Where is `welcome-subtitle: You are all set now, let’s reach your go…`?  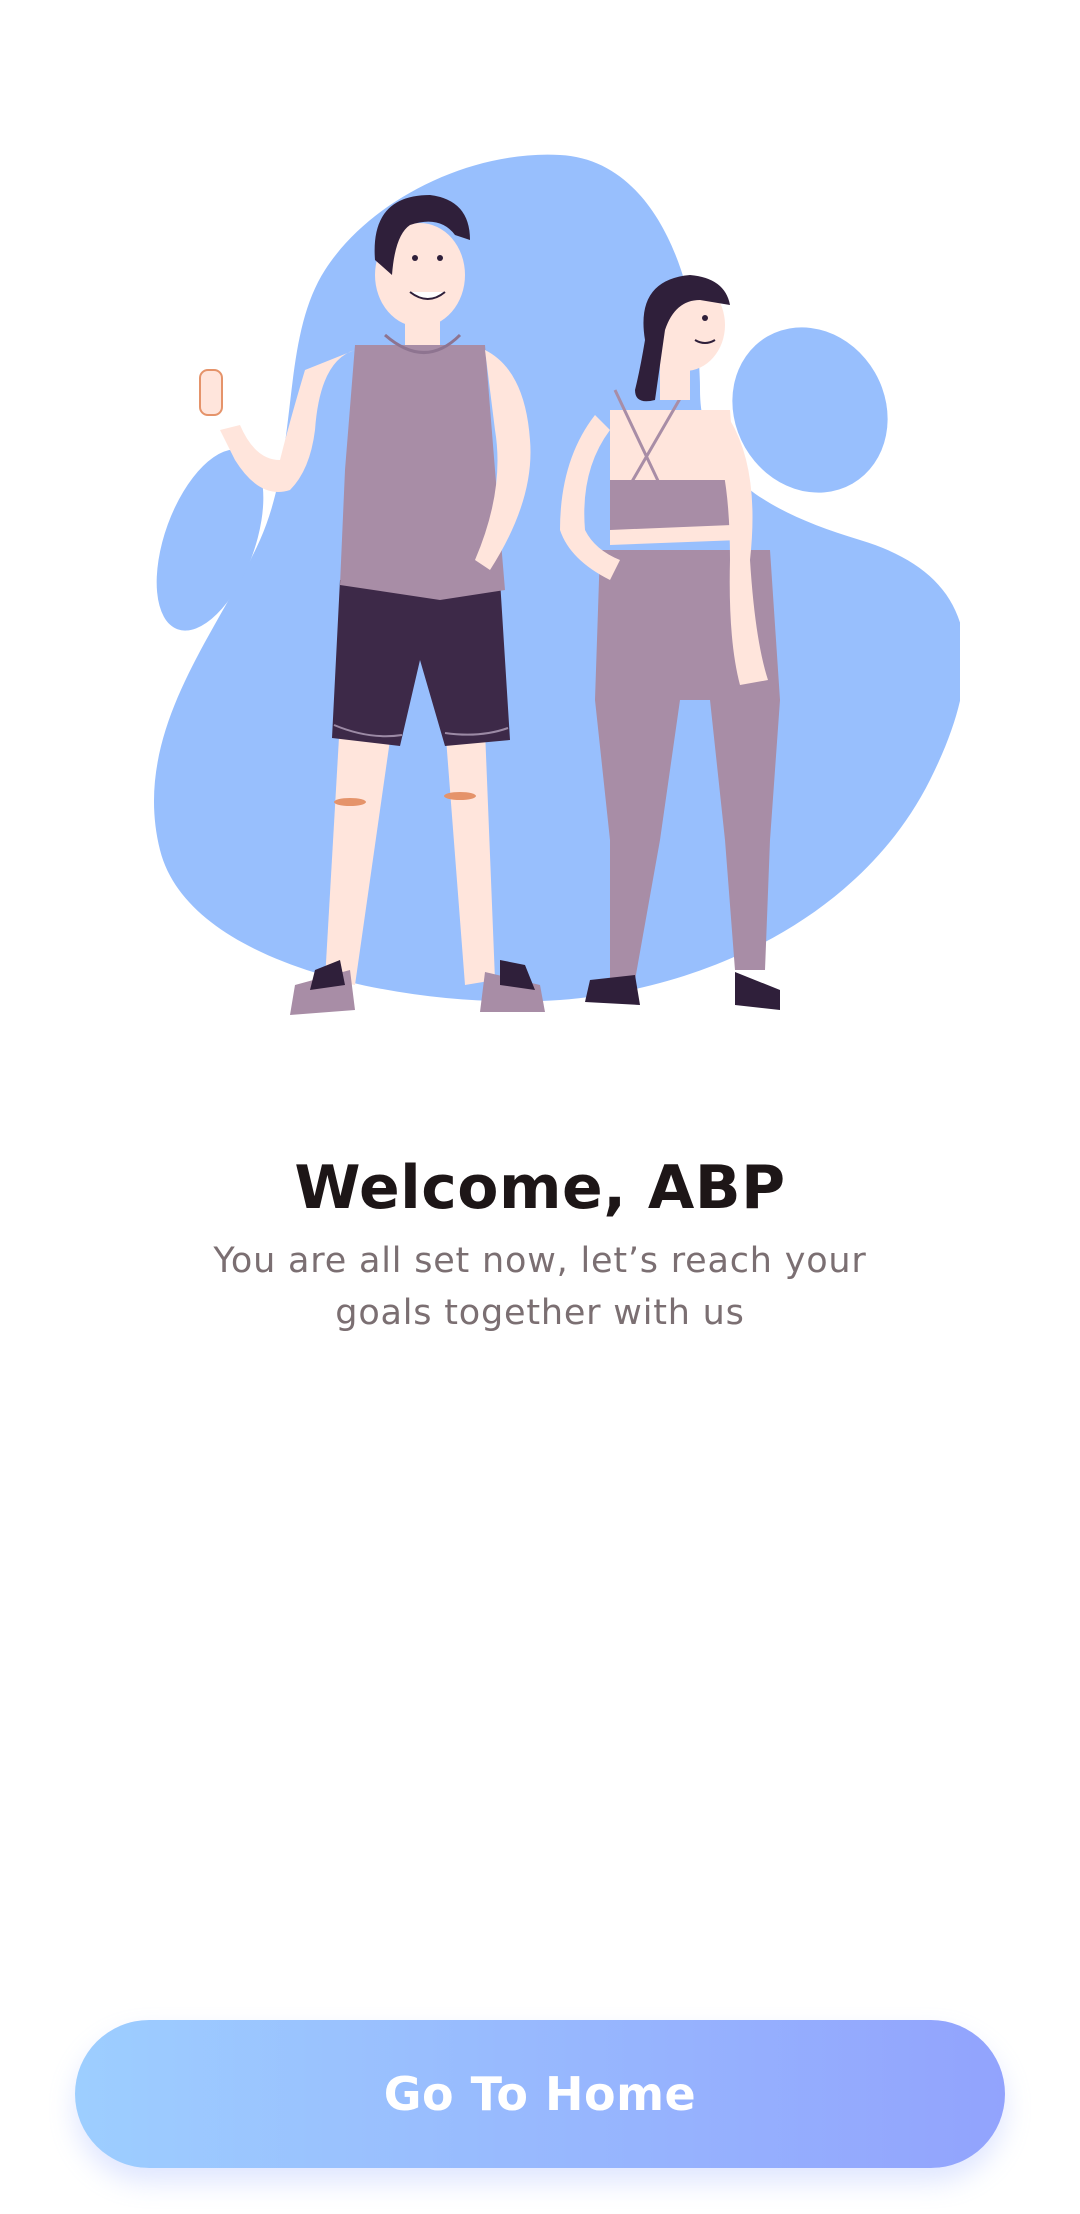
welcome-subtitle: You are all set now, let’s reach your go… is located at coordinates (540, 1287).